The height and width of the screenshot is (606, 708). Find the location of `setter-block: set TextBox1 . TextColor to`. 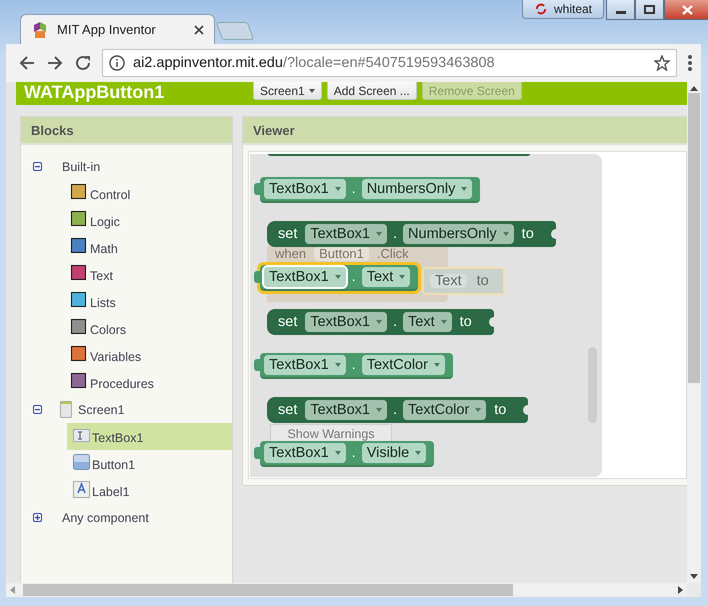

setter-block: set TextBox1 . TextColor to is located at coordinates (397, 410).